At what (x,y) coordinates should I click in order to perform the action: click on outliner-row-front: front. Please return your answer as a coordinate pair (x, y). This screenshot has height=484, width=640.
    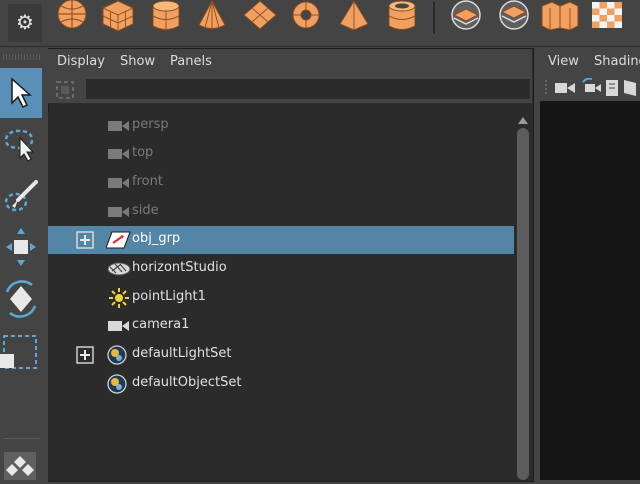
    Looking at the image, I should click on (281, 183).